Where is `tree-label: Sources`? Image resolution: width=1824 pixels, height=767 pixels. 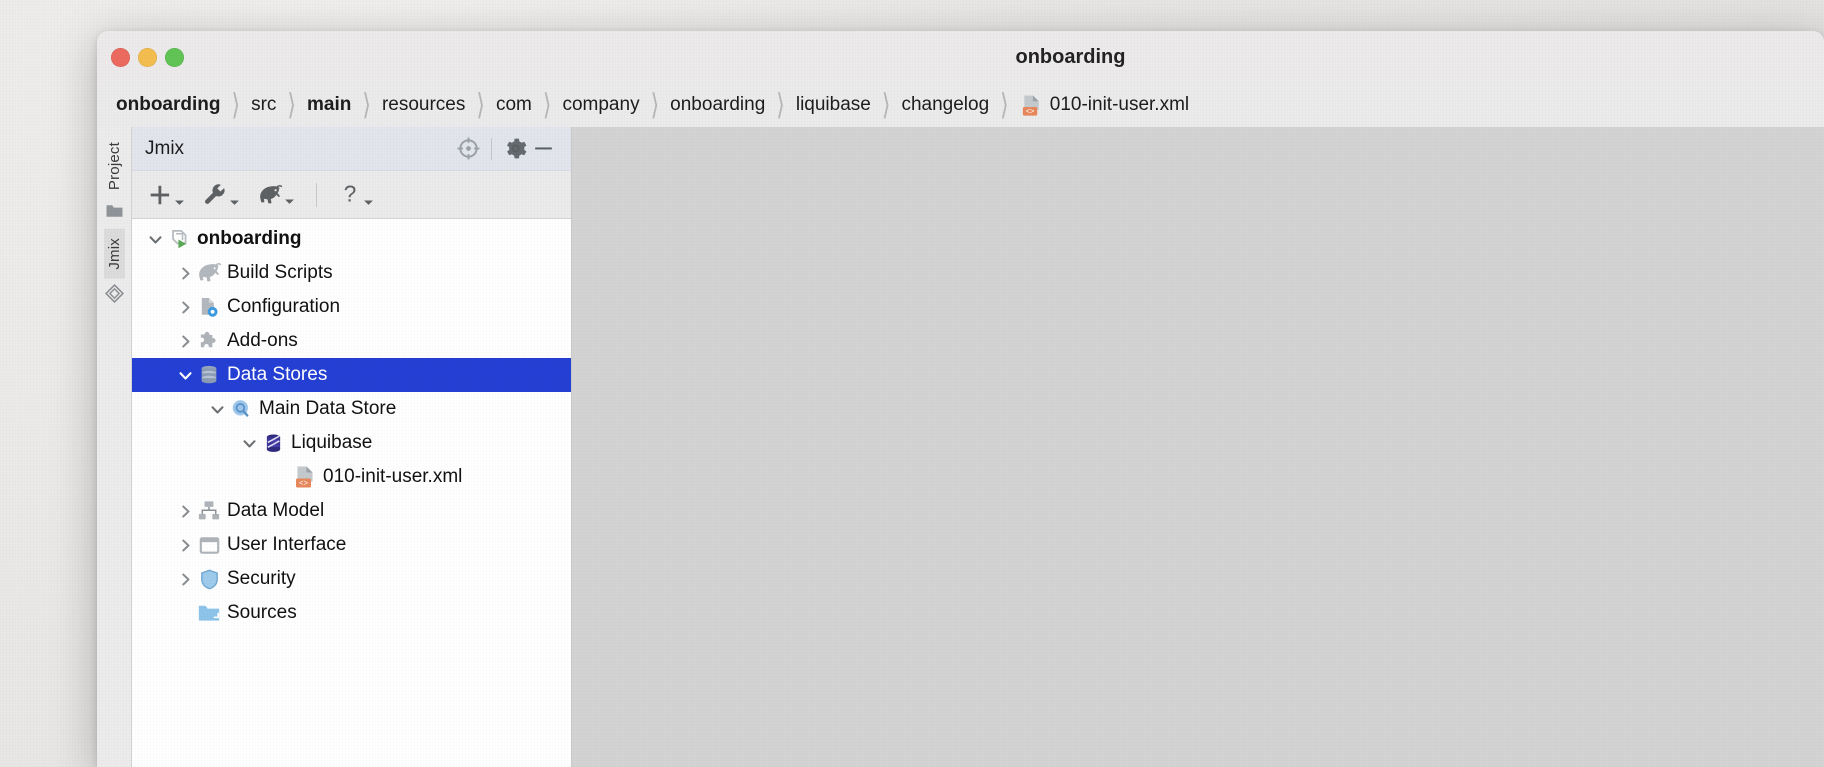 tree-label: Sources is located at coordinates (262, 612).